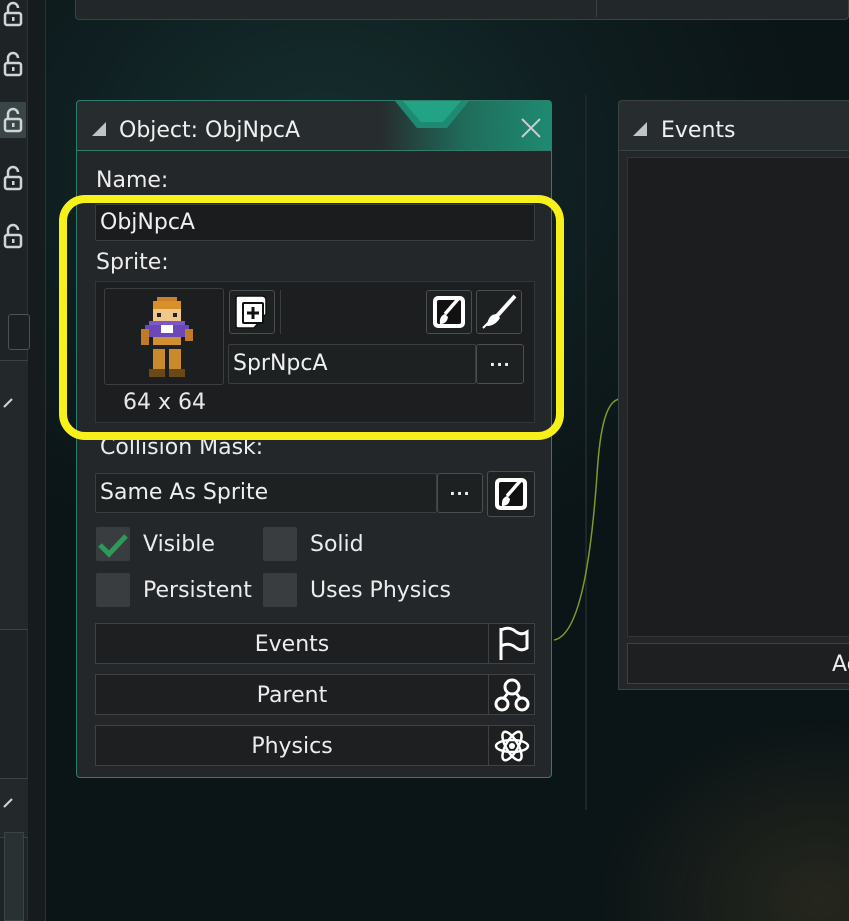 The image size is (849, 921). I want to click on solid-label: Solid, so click(337, 544).